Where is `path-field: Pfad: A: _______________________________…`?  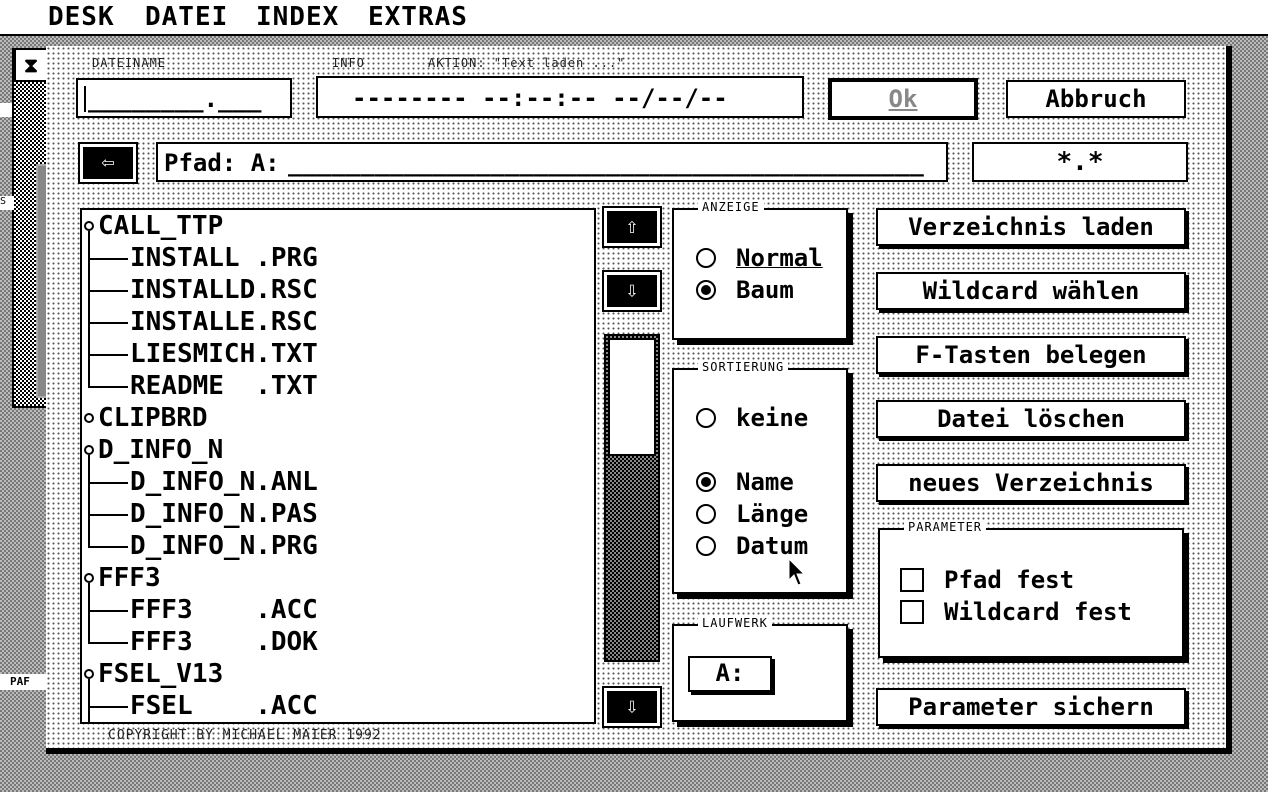 path-field: Pfad: A: _______________________________… is located at coordinates (552, 162).